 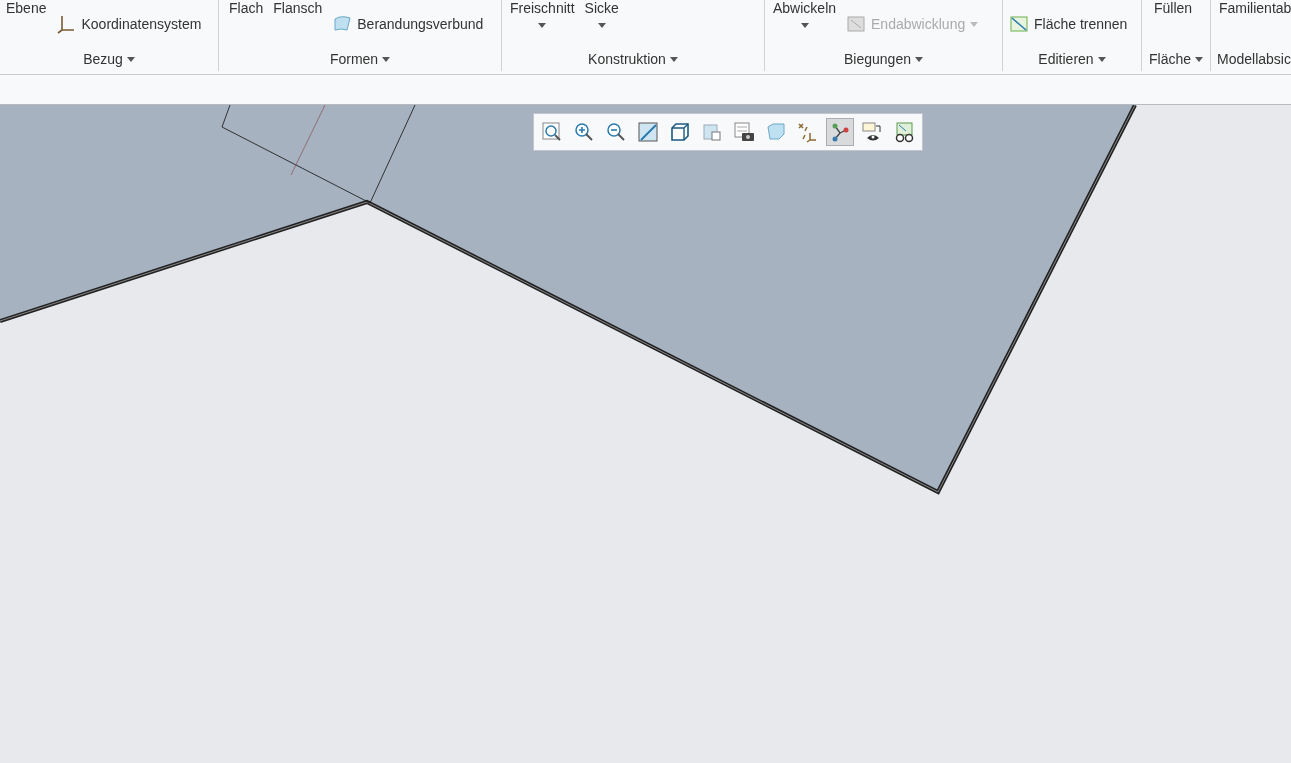 What do you see at coordinates (1173, 8) in the screenshot?
I see `ribbon-button: Füllen` at bounding box center [1173, 8].